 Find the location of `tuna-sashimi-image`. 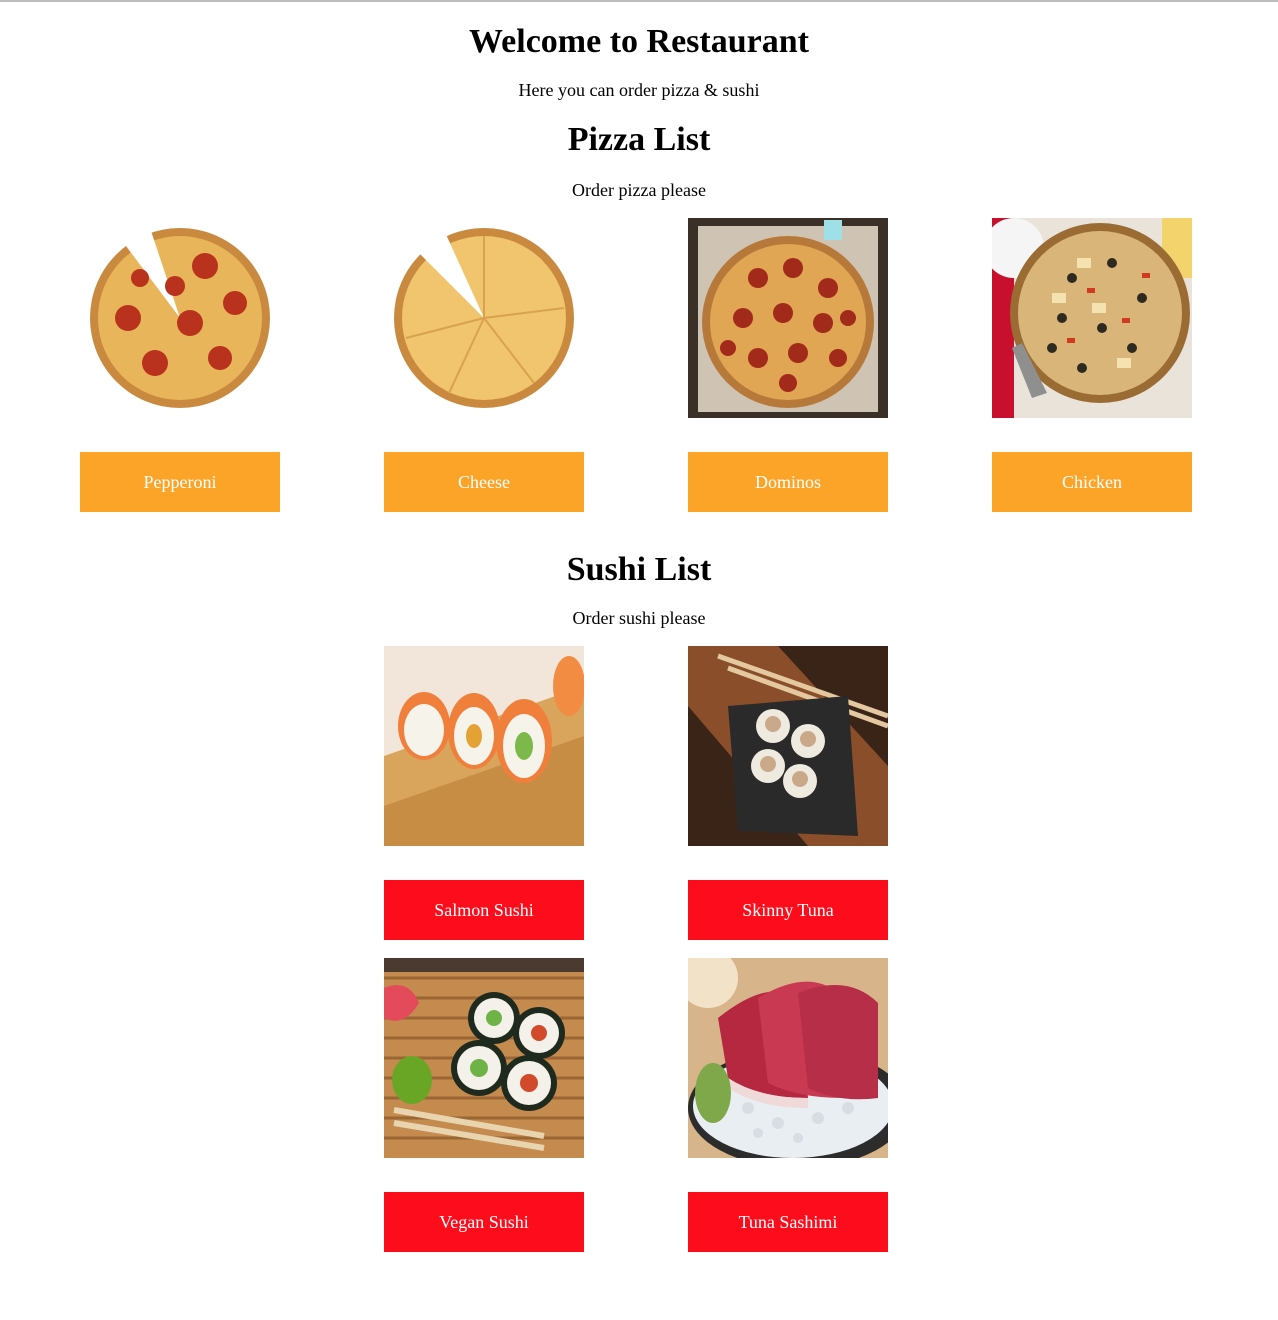

tuna-sashimi-image is located at coordinates (788, 1058).